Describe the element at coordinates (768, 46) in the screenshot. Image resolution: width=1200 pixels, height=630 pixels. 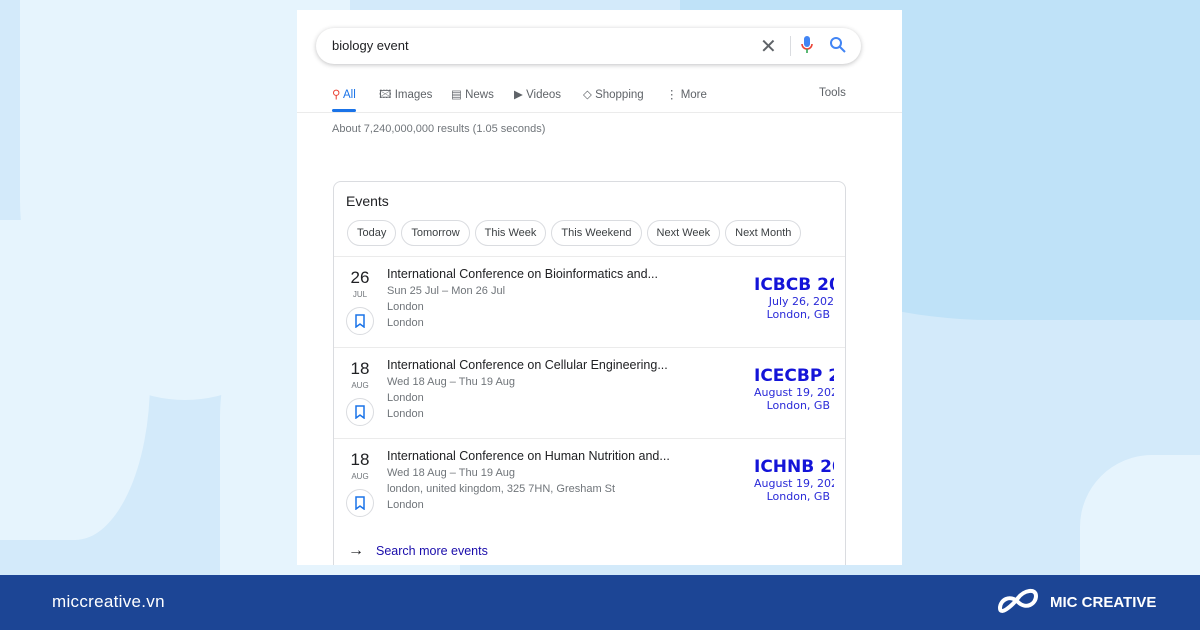
I see `clear-icon: ✕` at that location.